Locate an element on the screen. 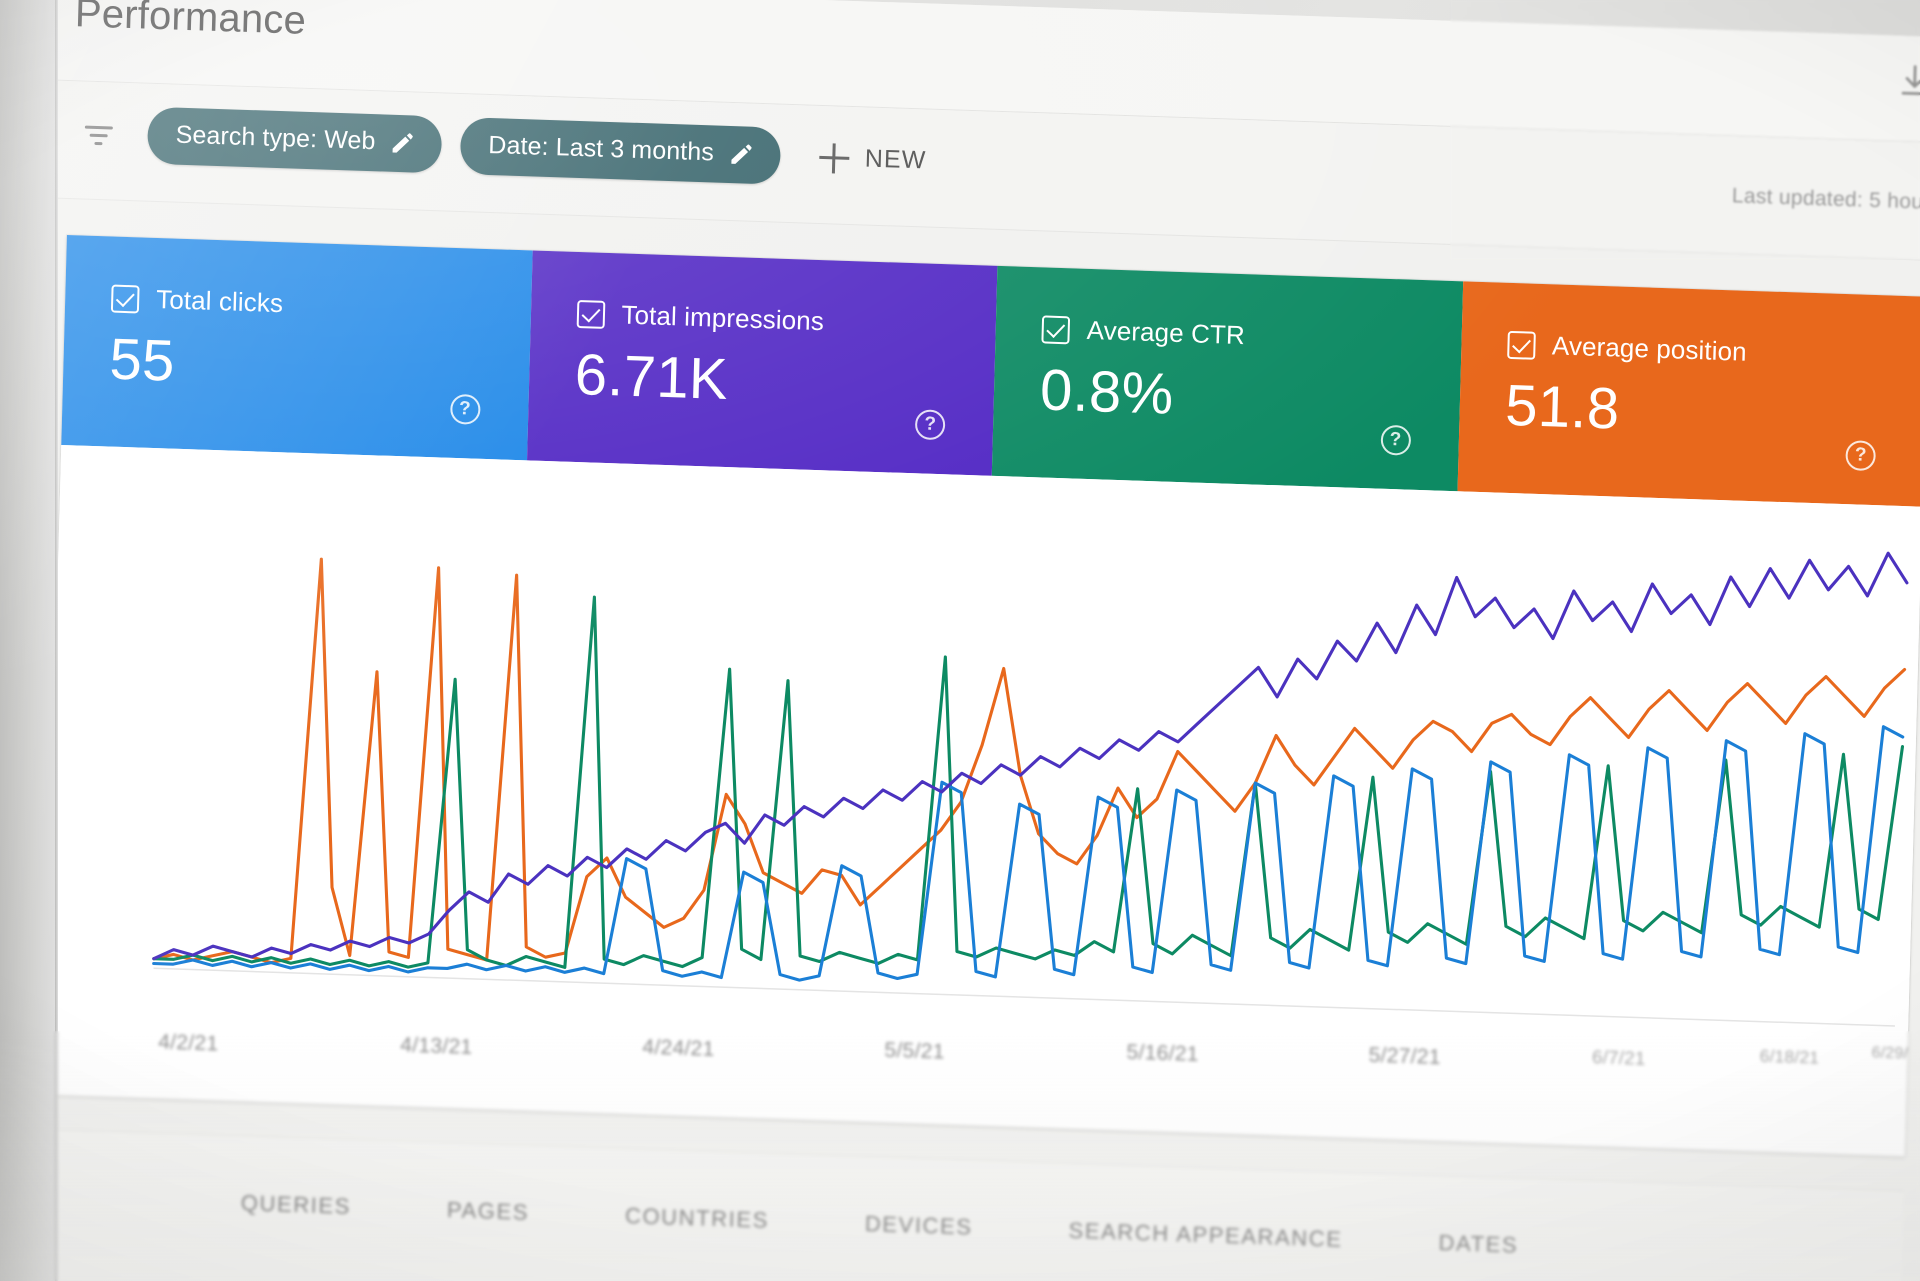 The height and width of the screenshot is (1281, 1920). chart-x-tick: 4/2/21 is located at coordinates (188, 1043).